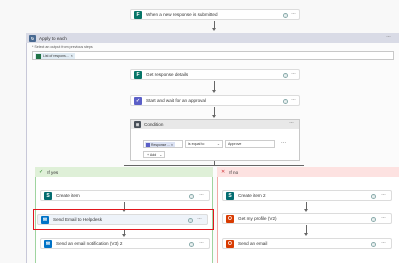 The width and height of the screenshot is (399, 263). I want to click on get-response-details-label: Get response details, so click(167, 74).